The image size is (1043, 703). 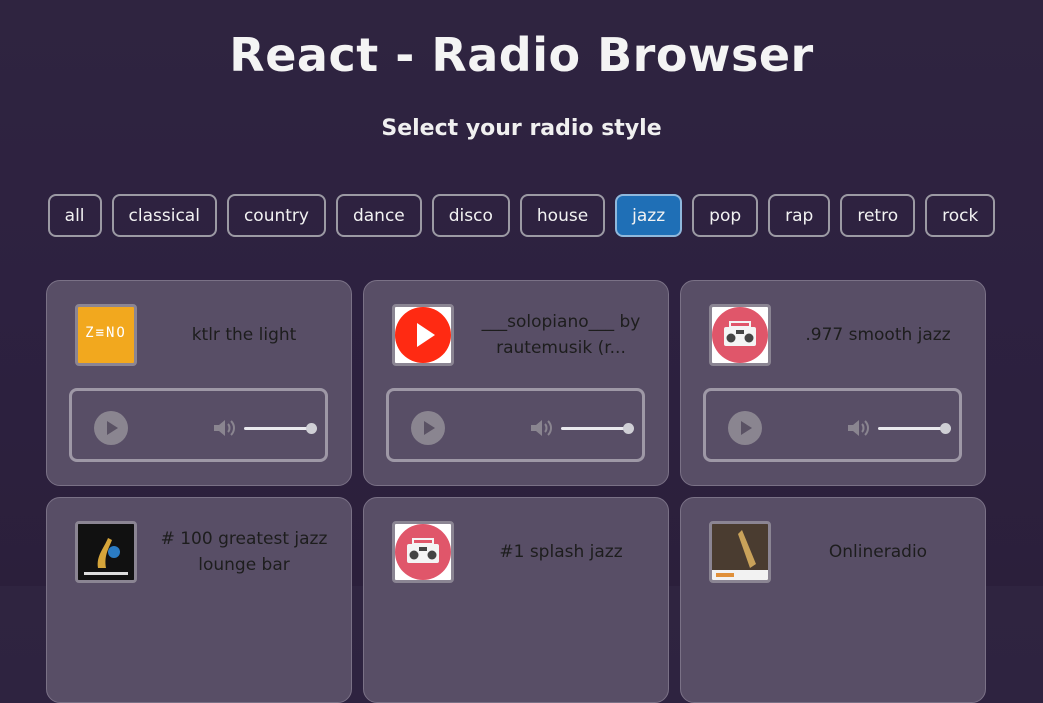 I want to click on genre-button-all: all, so click(x=74, y=215).